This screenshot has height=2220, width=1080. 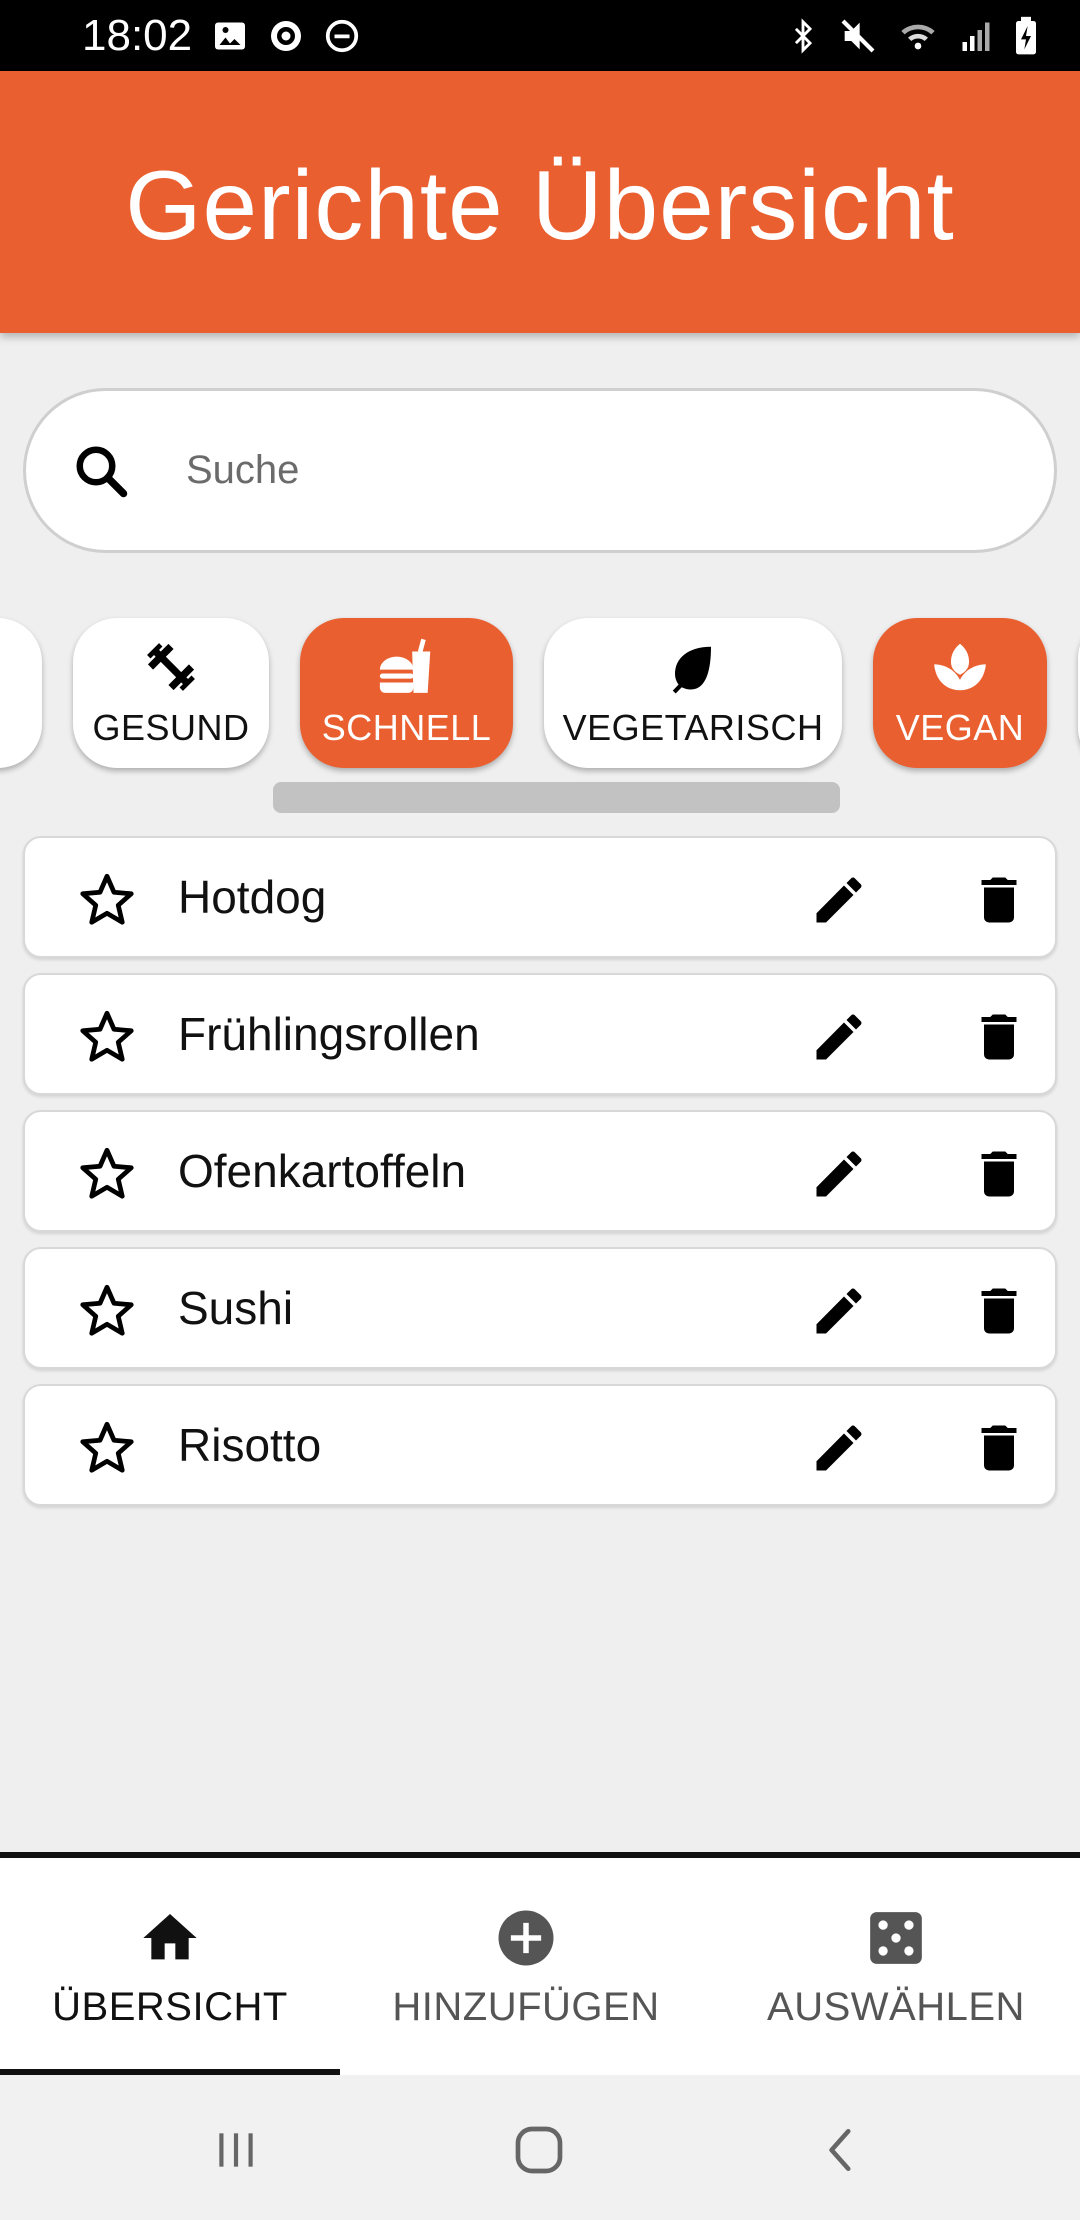 I want to click on list-item: Frühlingsrollen, so click(x=540, y=1034).